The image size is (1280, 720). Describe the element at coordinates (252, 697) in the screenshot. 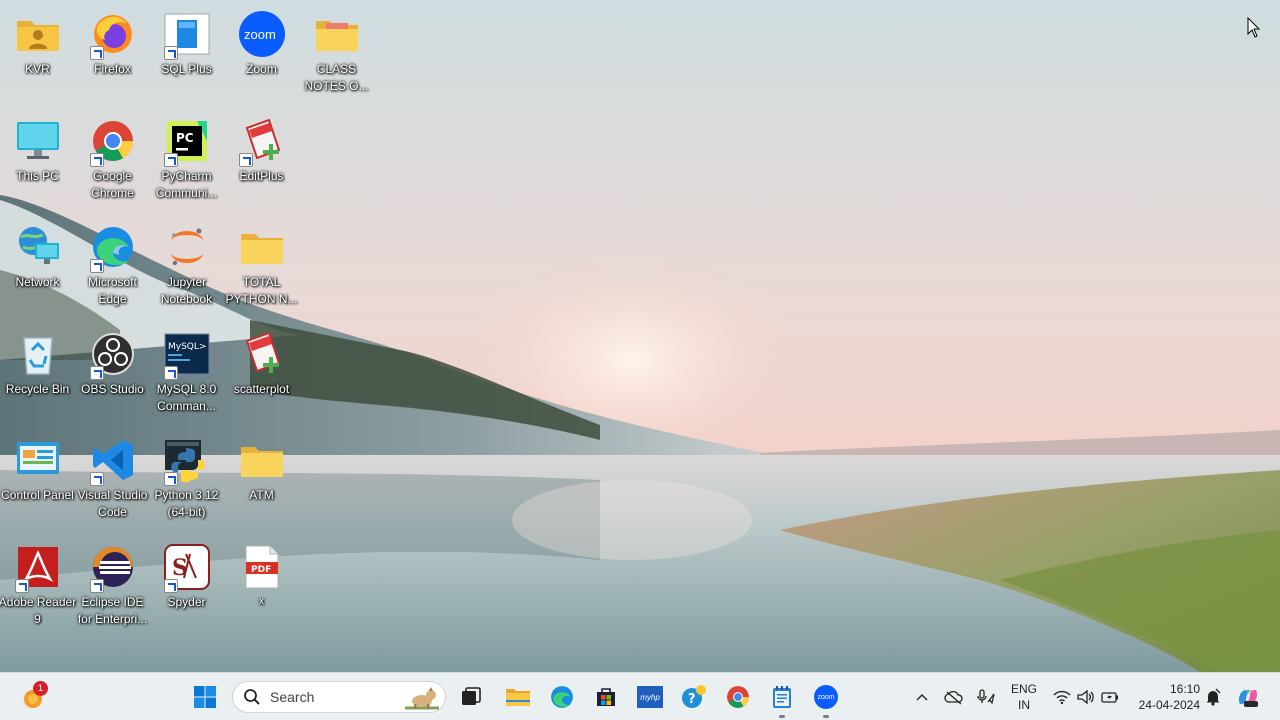

I see `search-icon` at that location.